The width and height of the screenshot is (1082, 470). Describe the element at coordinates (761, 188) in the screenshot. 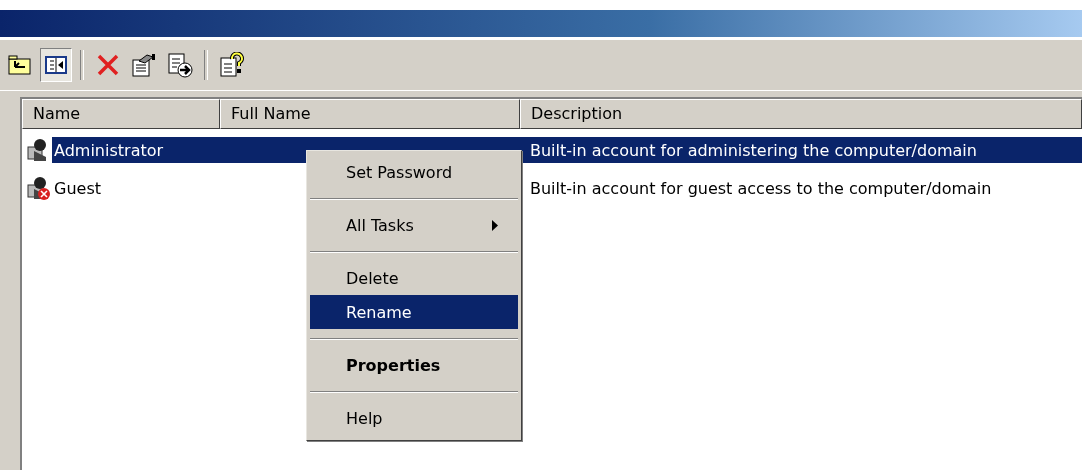

I see `description-cell: Built-in account for guest access to the computer/domain` at that location.